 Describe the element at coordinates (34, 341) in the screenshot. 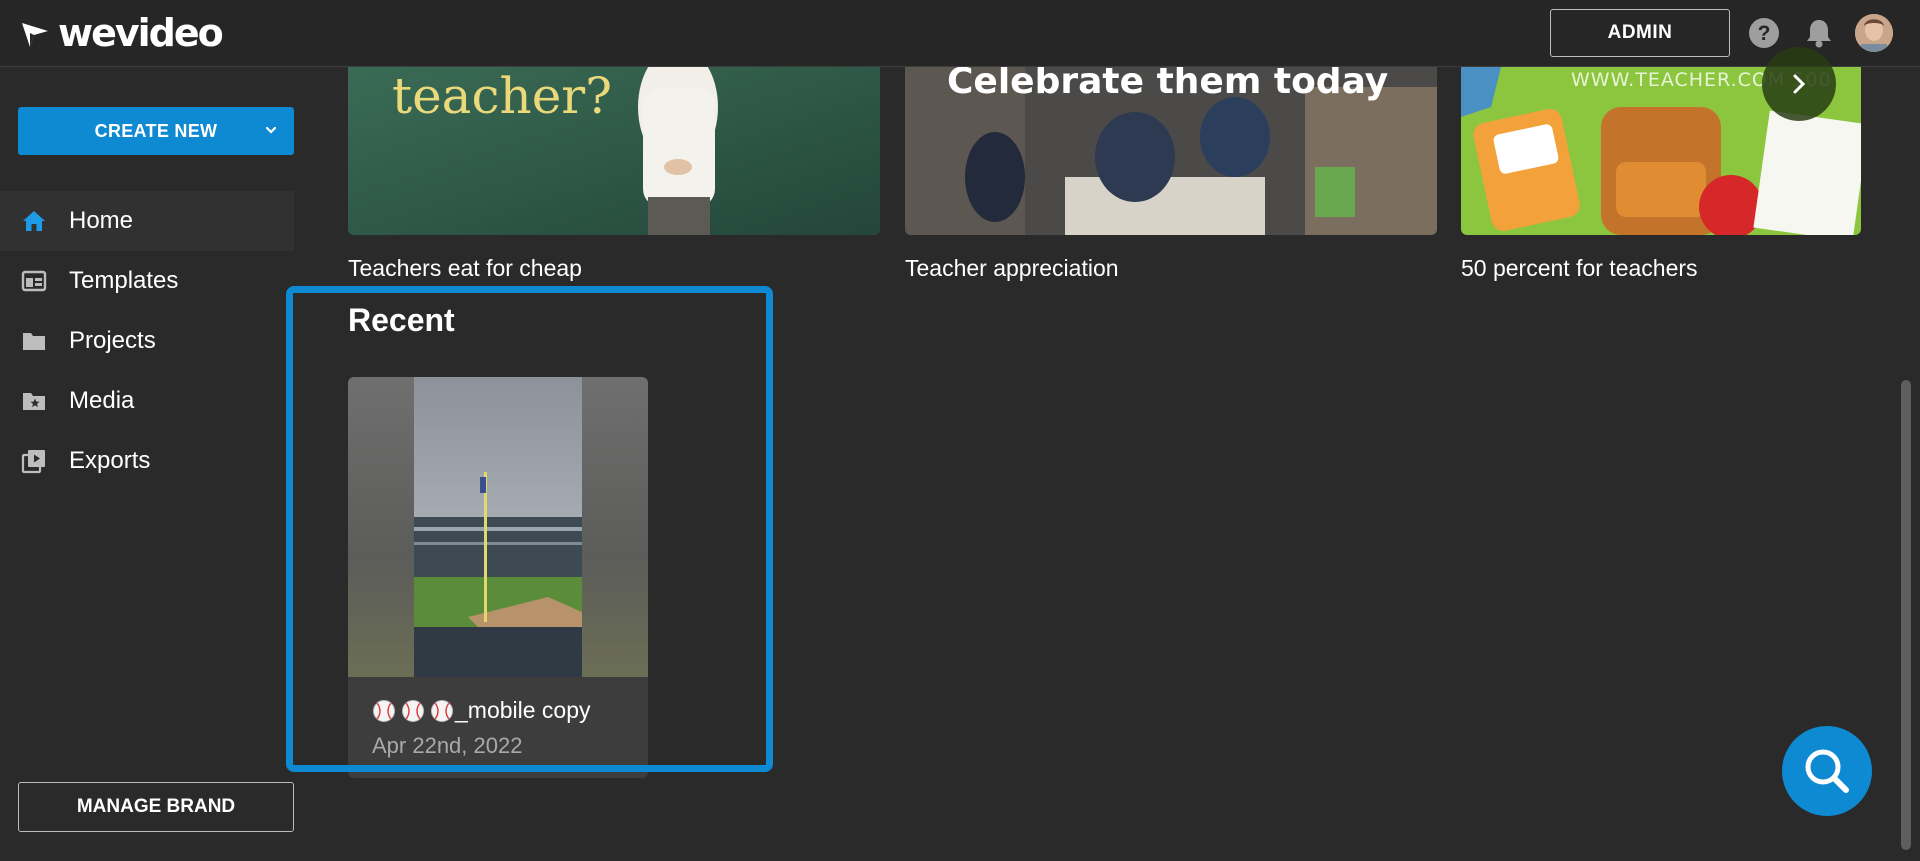

I see `folder-icon` at that location.